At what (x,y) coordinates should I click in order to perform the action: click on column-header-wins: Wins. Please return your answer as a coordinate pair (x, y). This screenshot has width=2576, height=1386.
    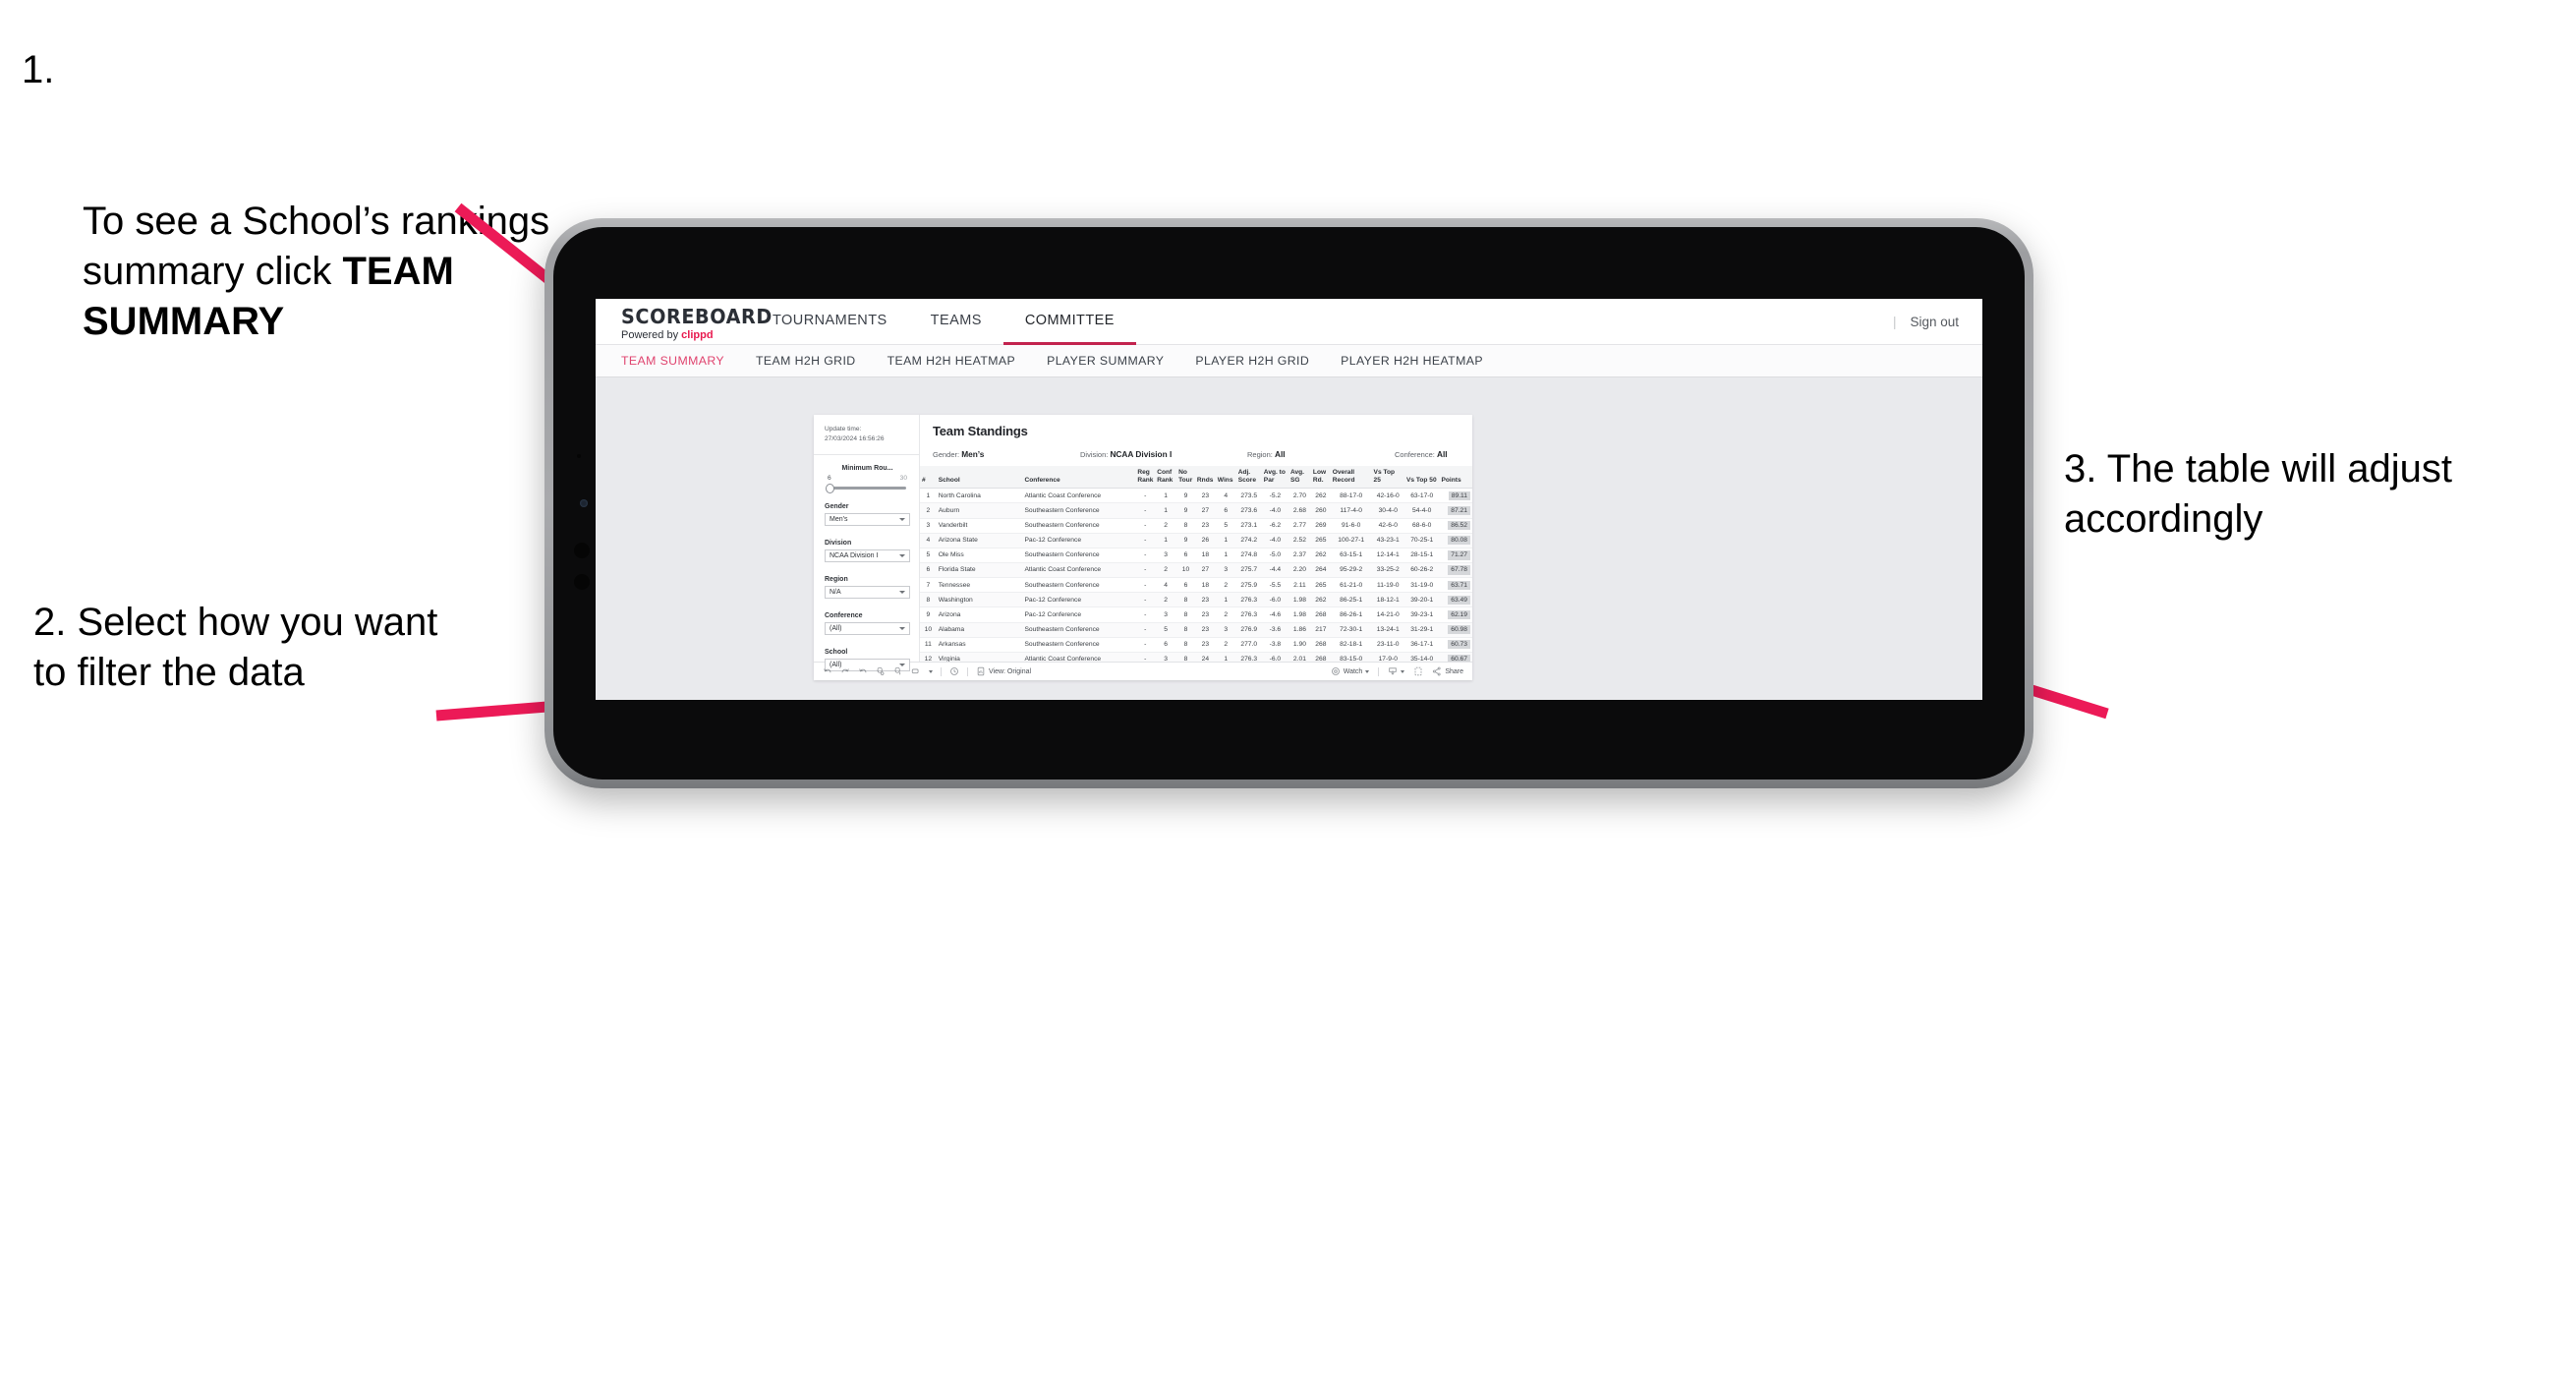
    Looking at the image, I should click on (1225, 478).